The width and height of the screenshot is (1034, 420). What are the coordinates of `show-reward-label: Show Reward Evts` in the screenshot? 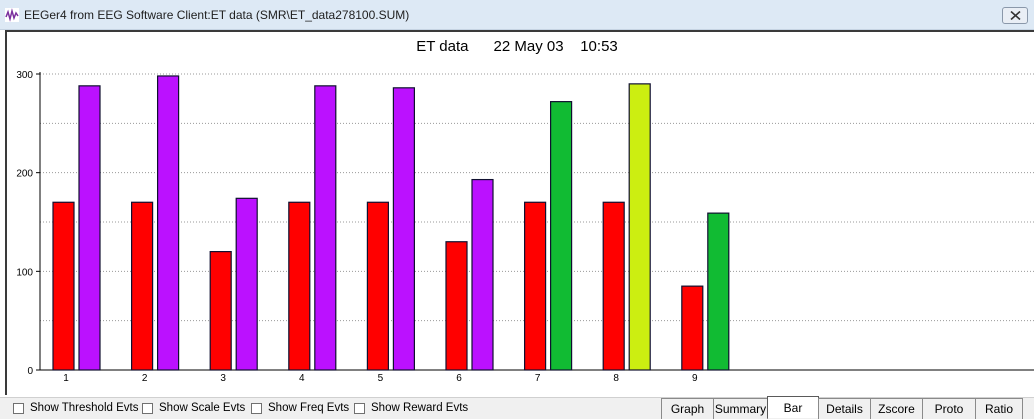 It's located at (420, 408).